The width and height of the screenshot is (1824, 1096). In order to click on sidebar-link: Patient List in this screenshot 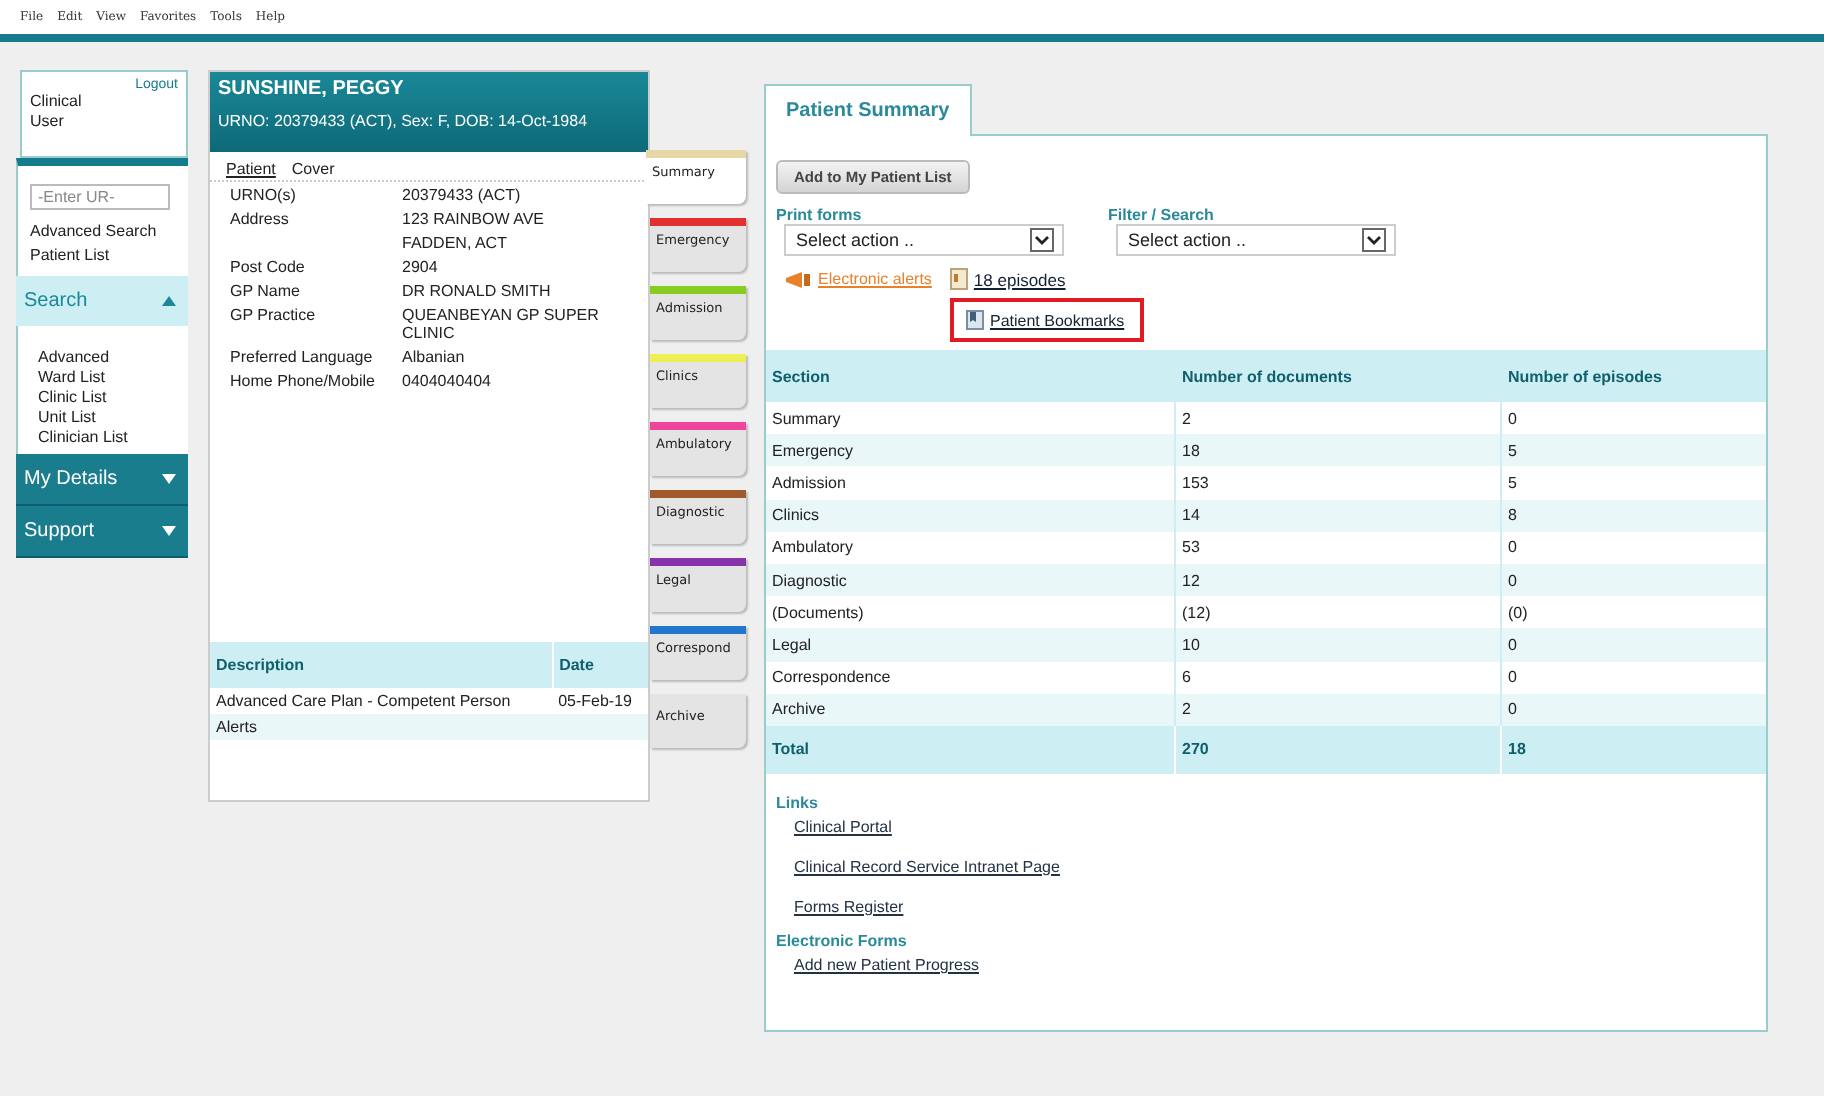, I will do `click(109, 255)`.